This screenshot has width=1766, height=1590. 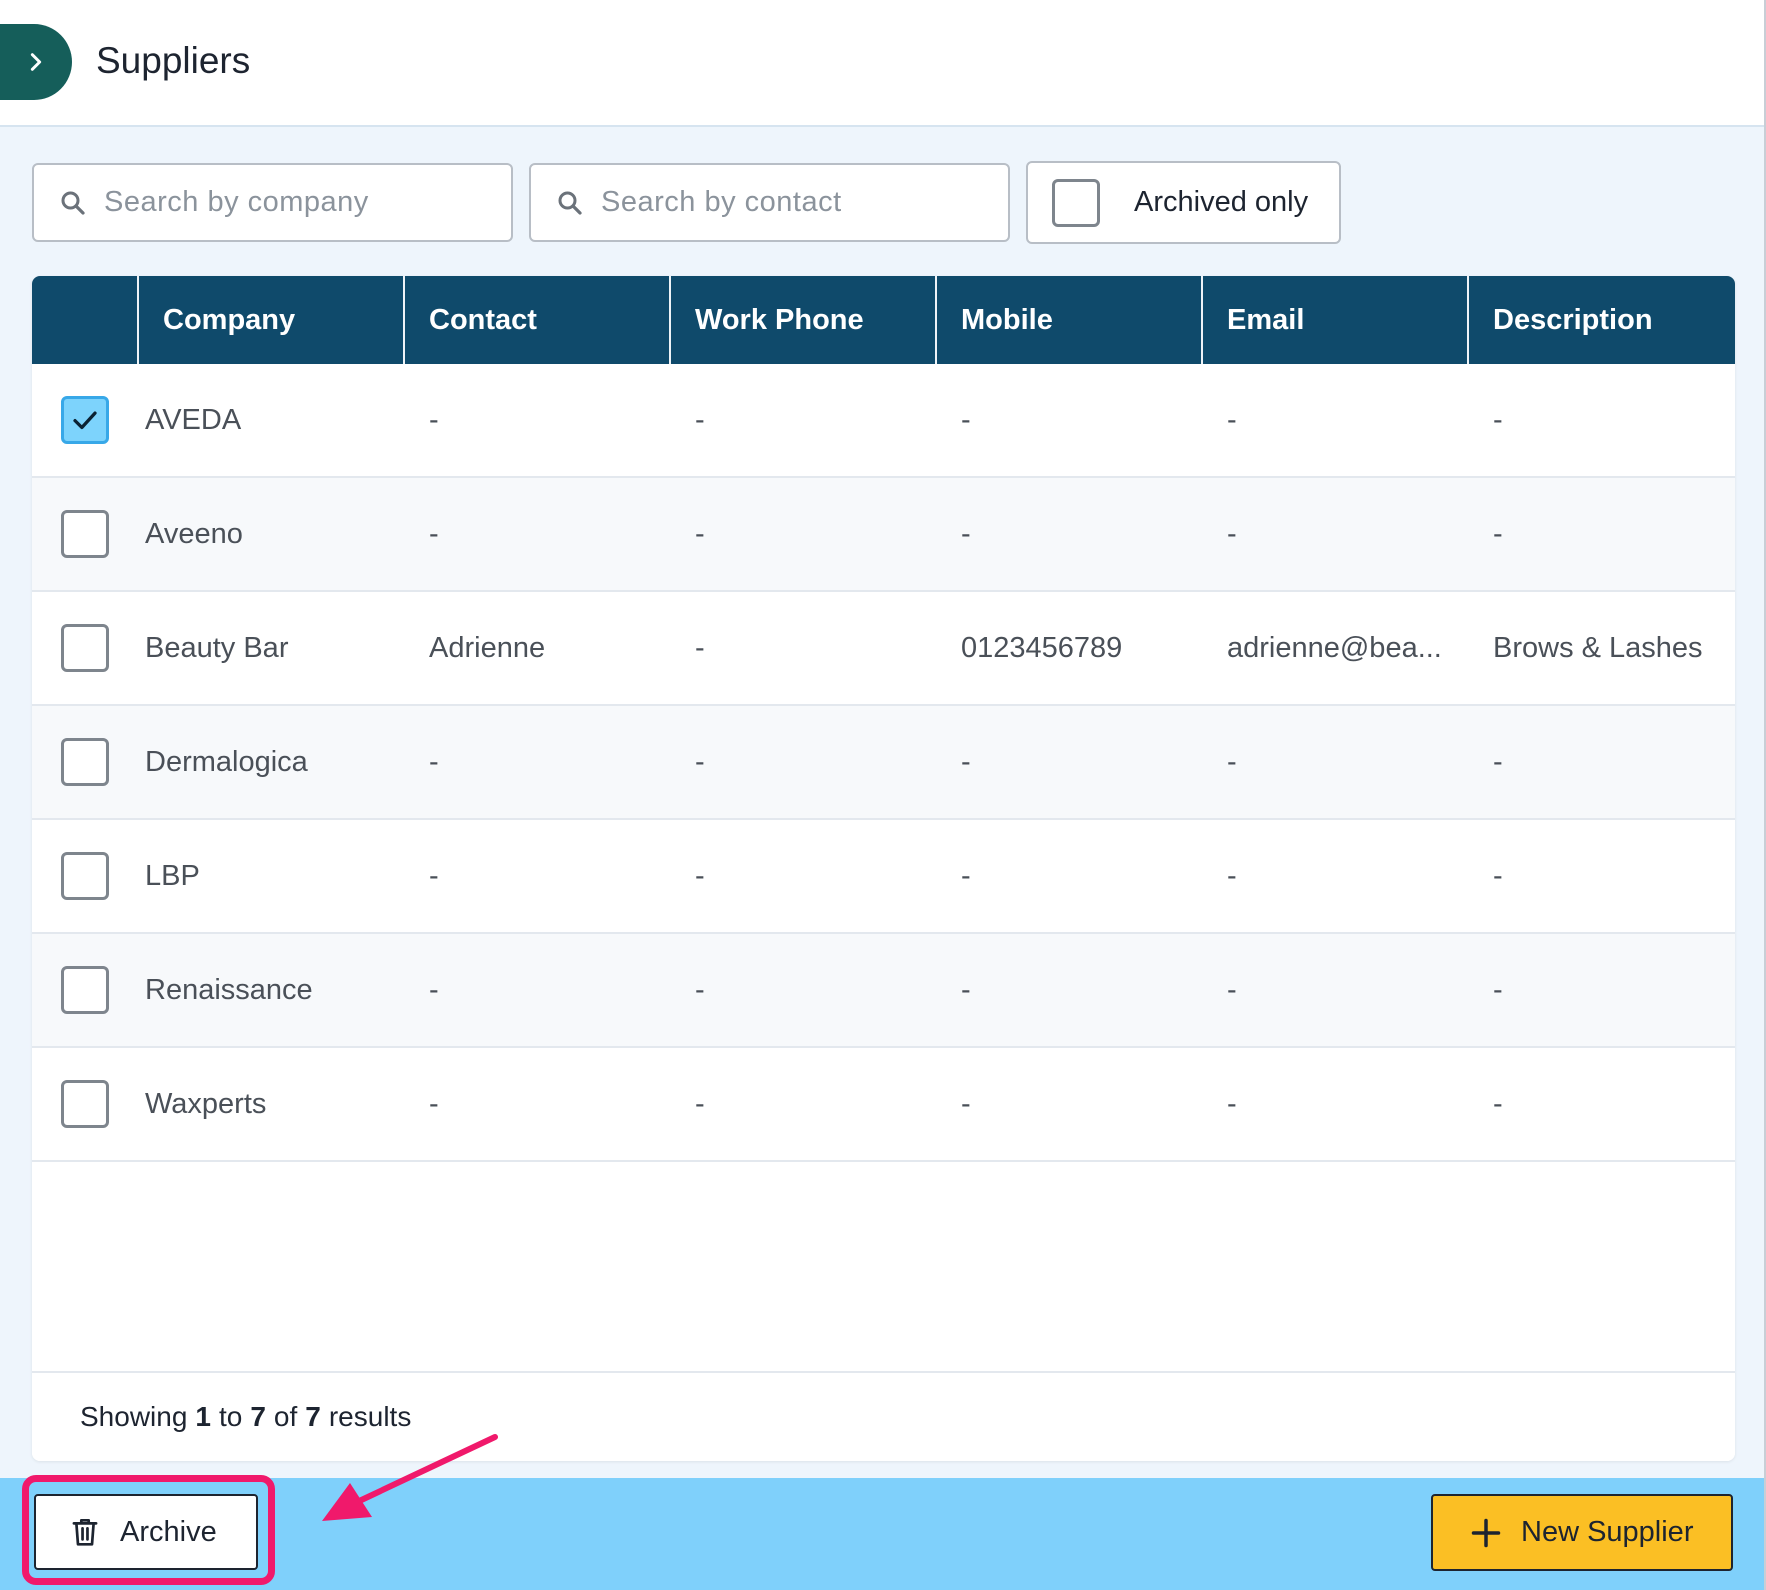 I want to click on pagination-of-word: of, so click(x=285, y=1416).